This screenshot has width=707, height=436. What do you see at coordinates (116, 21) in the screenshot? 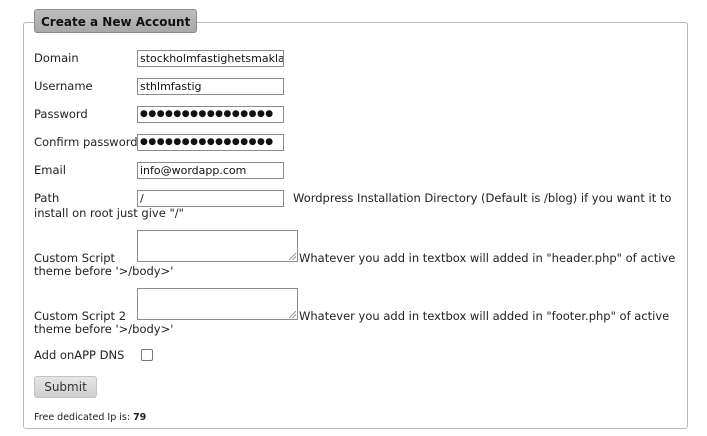
I see `form-legend: Create a New Account` at bounding box center [116, 21].